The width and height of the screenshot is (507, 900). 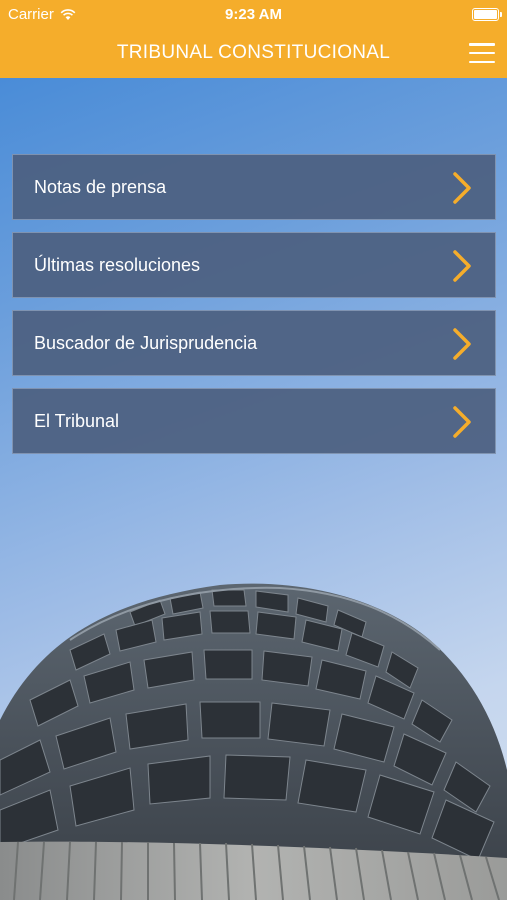 I want to click on hamburger-menu-icon, so click(x=482, y=53).